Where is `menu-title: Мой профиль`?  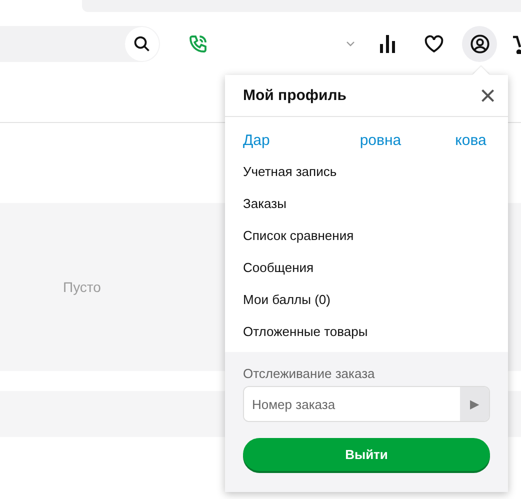 menu-title: Мой профиль is located at coordinates (295, 95).